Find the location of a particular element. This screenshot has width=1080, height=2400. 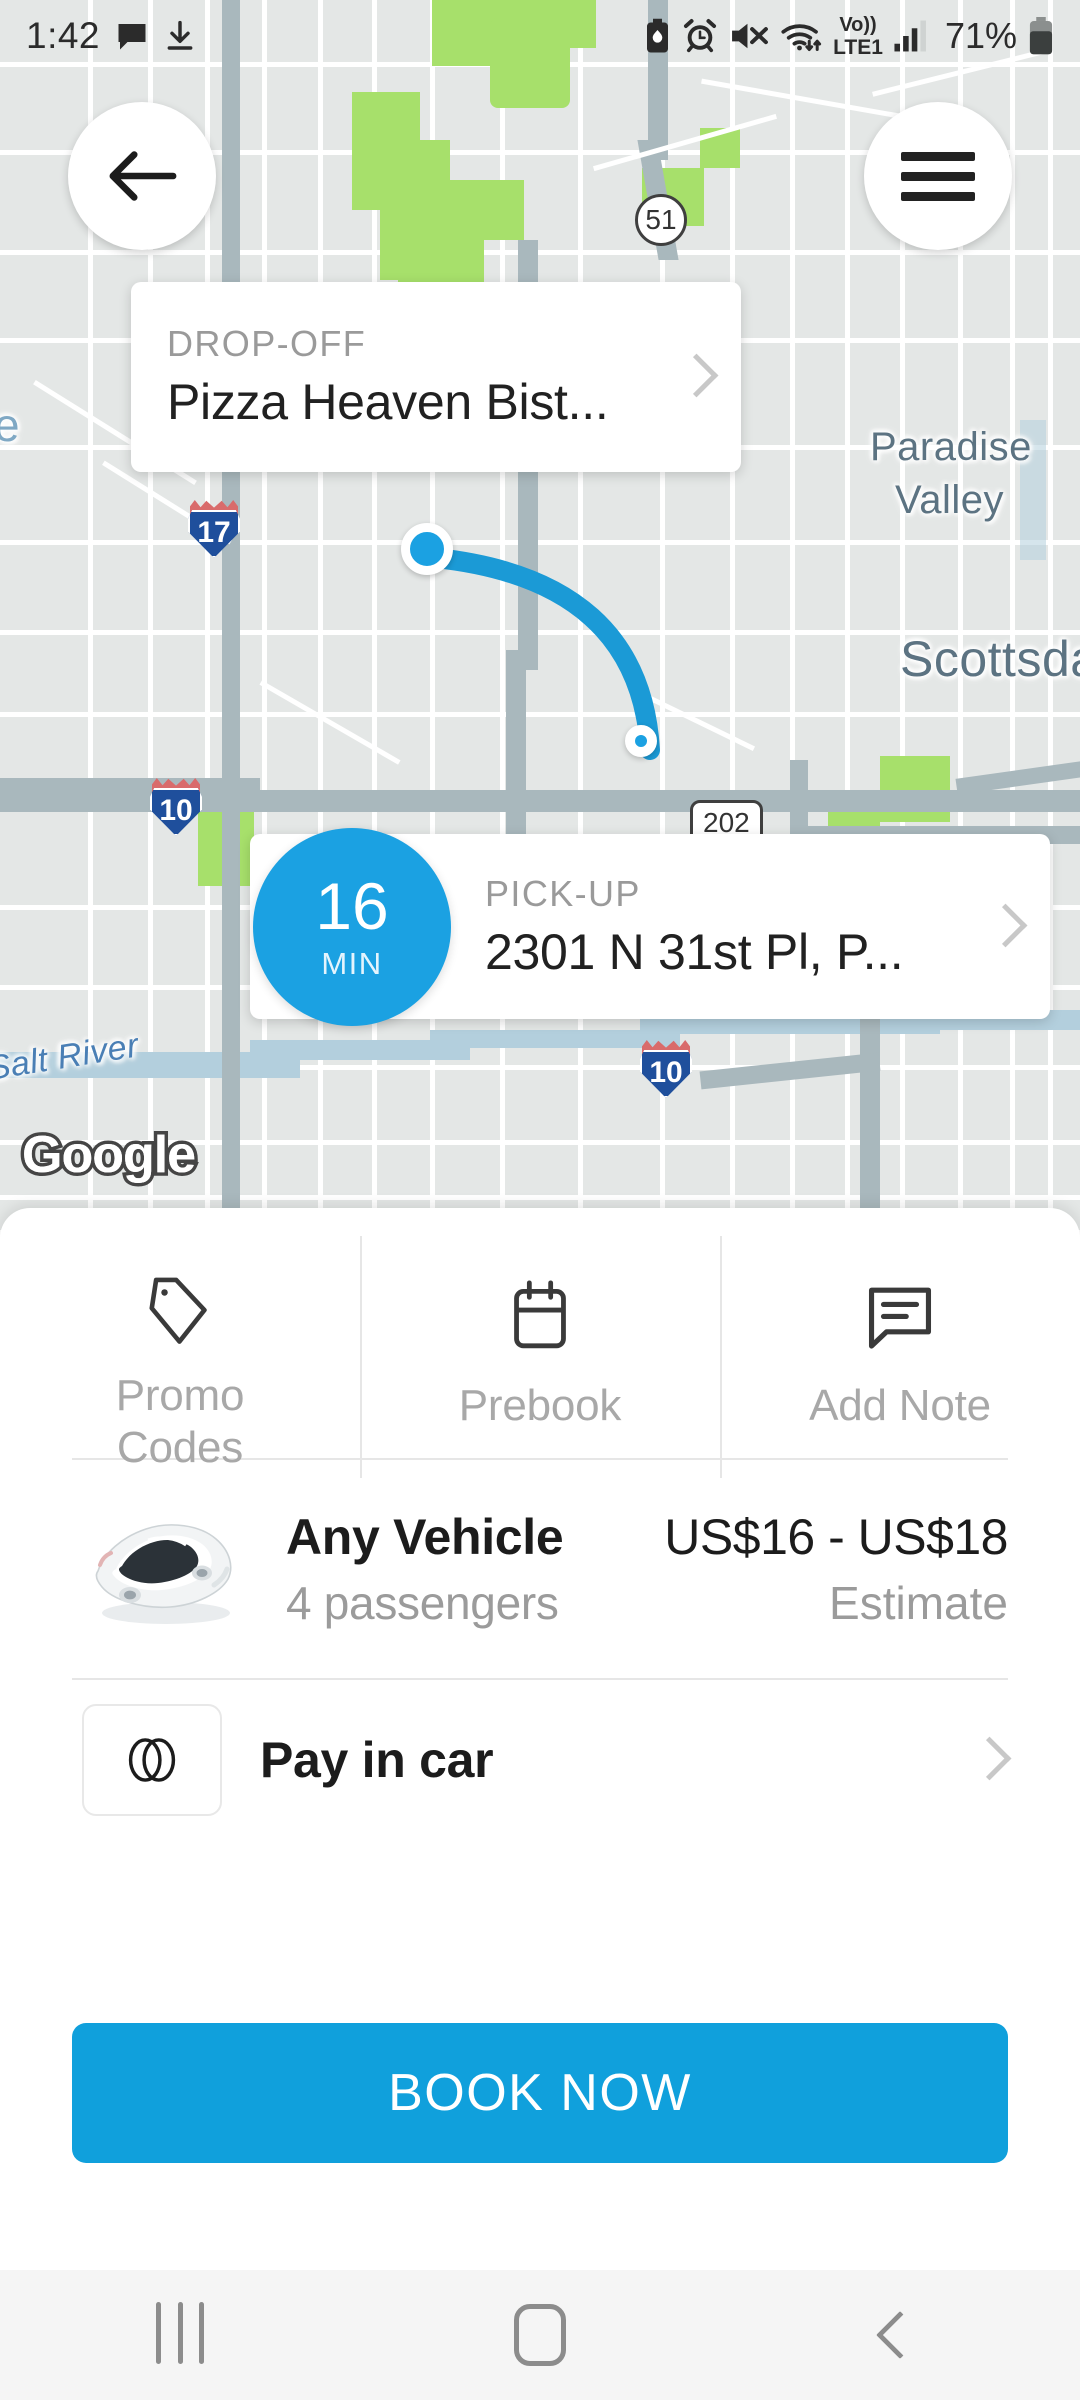

nav-back-button is located at coordinates (900, 2335).